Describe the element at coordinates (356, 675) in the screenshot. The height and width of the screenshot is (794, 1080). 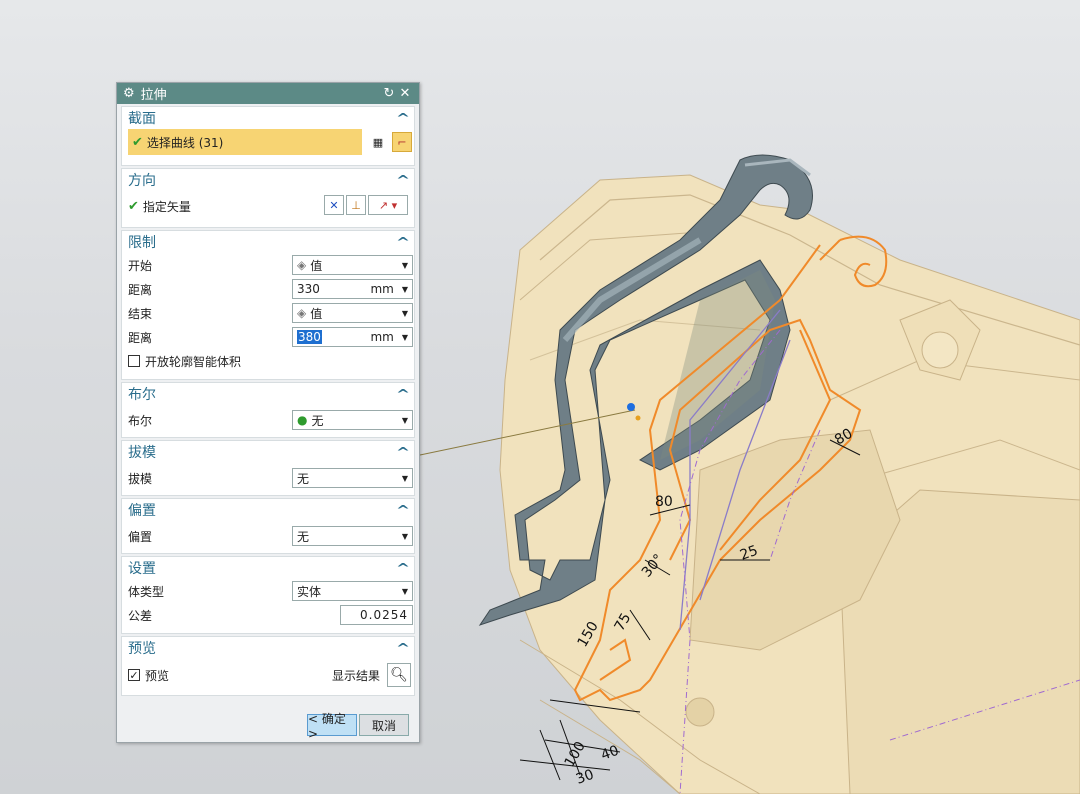
I see `show-result-label: 显示结果` at that location.